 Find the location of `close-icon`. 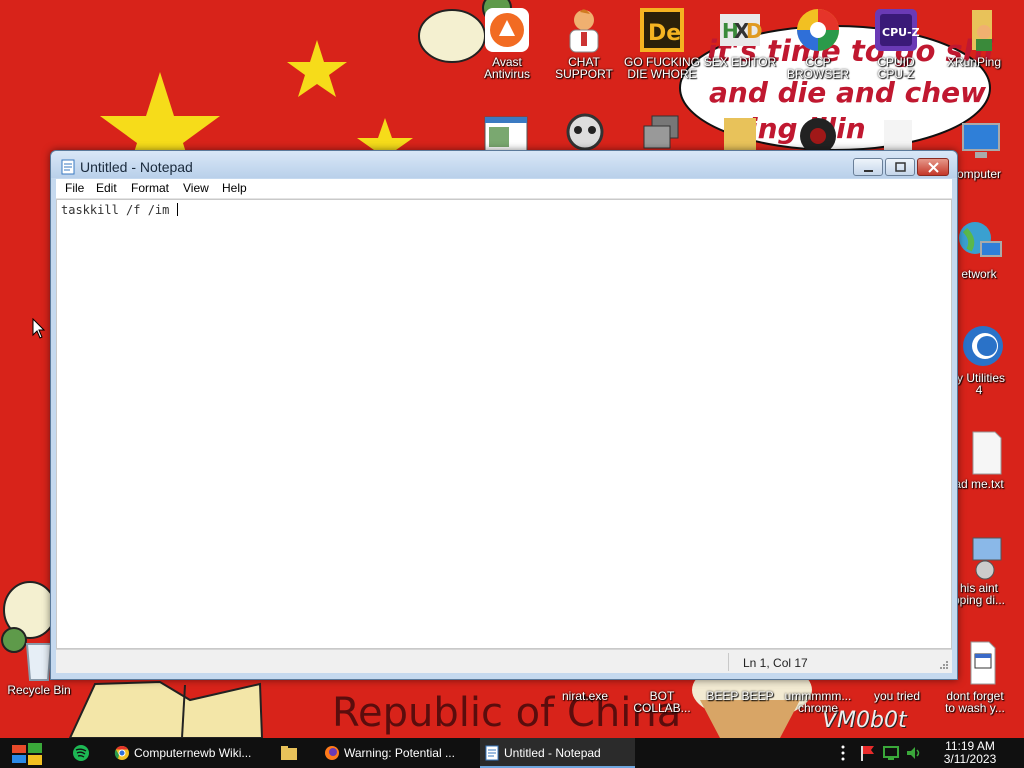

close-icon is located at coordinates (933, 167).